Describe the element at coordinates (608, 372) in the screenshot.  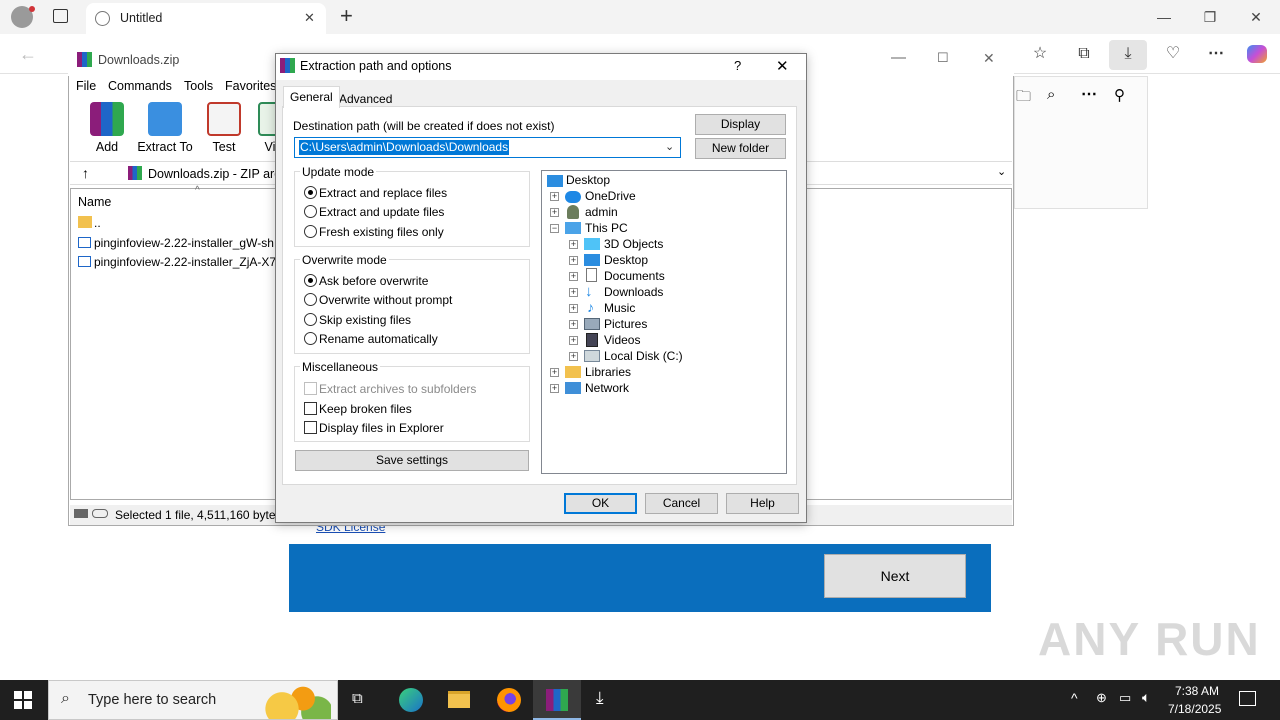
I see `tree-node-libraries: Libraries` at that location.